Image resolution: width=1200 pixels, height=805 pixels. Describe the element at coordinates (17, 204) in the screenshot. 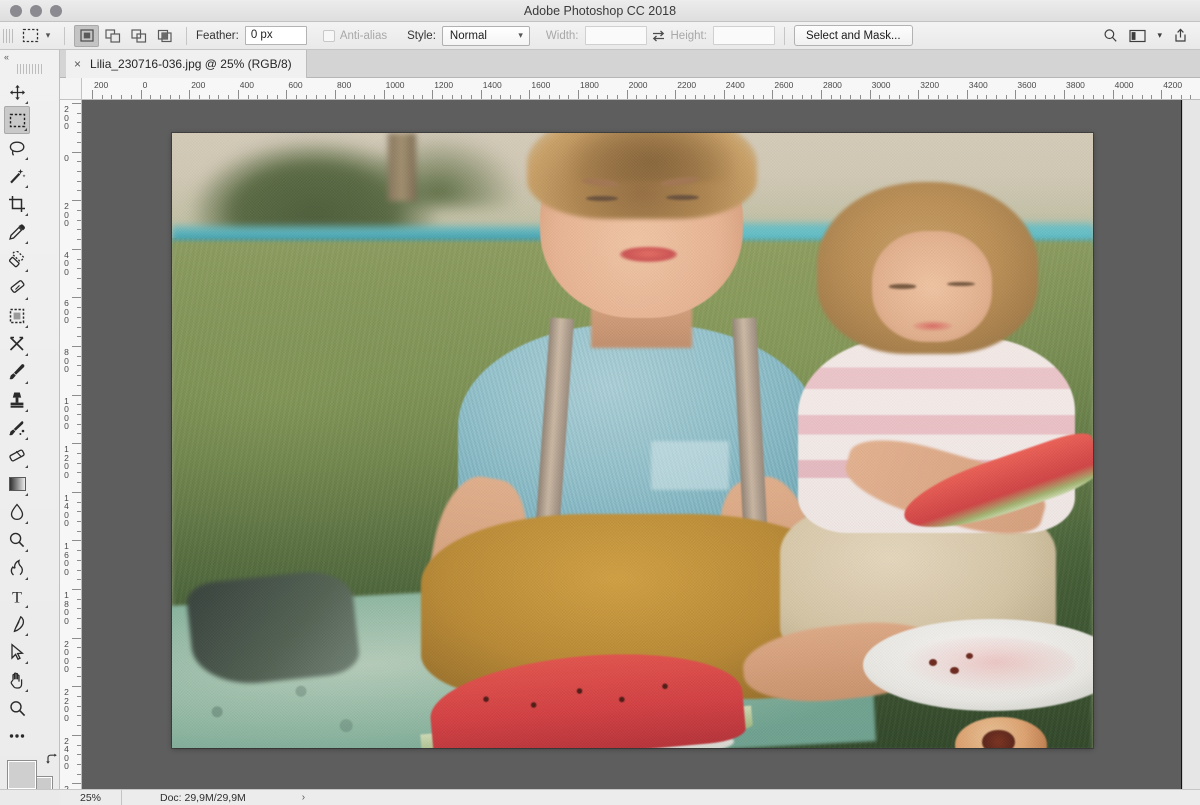

I see `crop-tool` at that location.